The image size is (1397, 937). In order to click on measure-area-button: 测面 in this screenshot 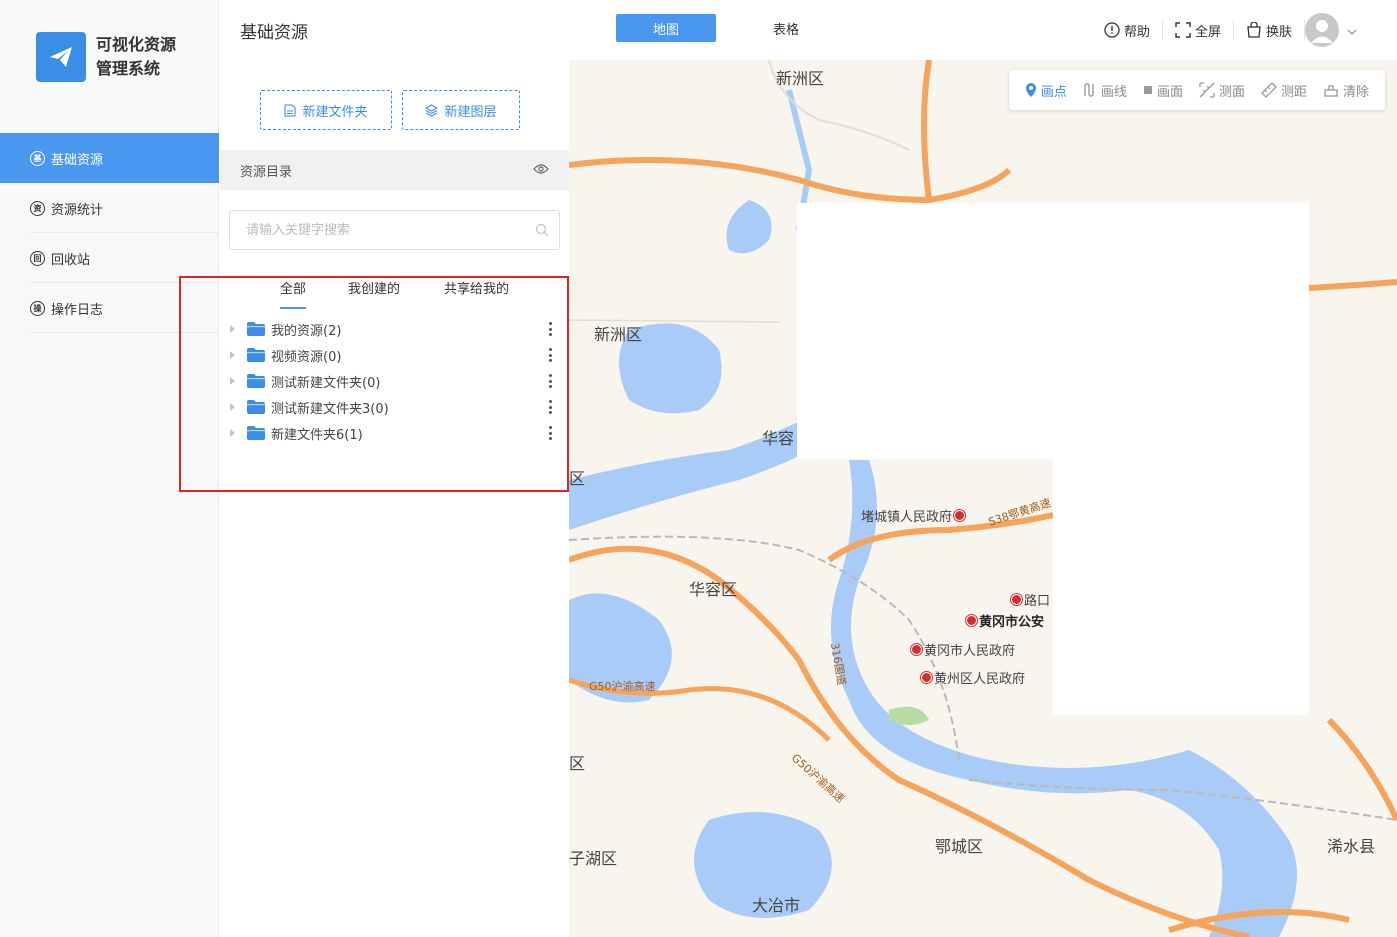, I will do `click(1222, 90)`.